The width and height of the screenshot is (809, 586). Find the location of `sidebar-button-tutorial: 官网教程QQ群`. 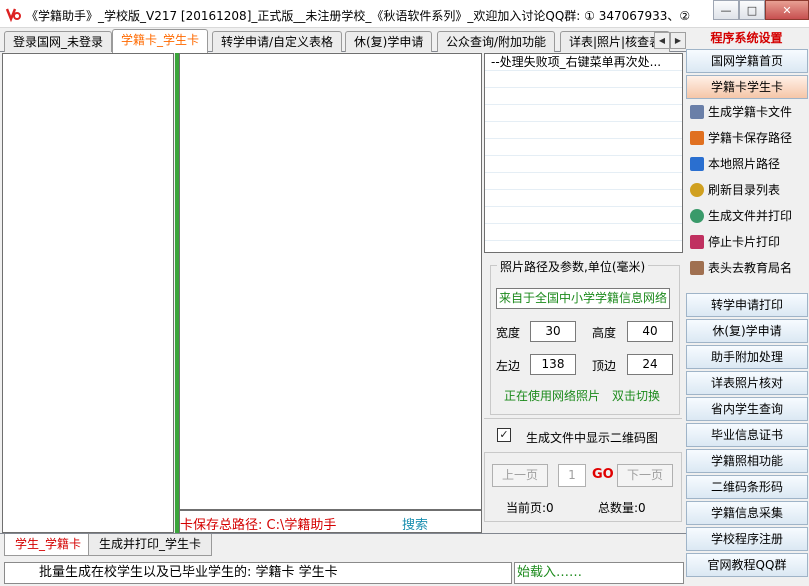

sidebar-button-tutorial: 官网教程QQ群 is located at coordinates (747, 565).